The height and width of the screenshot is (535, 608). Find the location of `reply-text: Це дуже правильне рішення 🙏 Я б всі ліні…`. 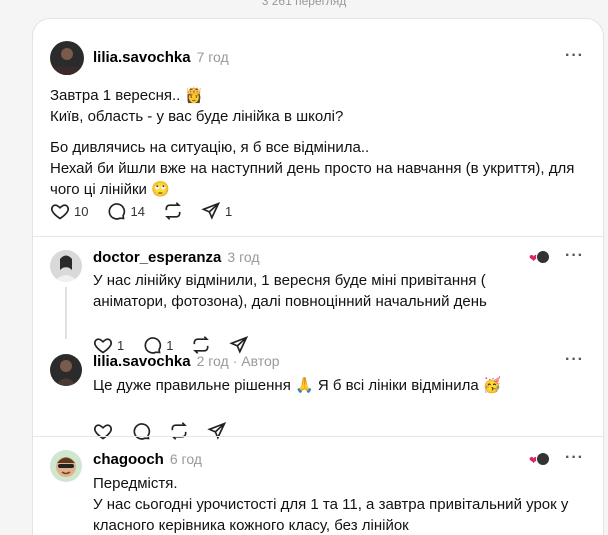

reply-text: Це дуже правильне рішення 🙏 Я б всі ліні… is located at coordinates (297, 385).